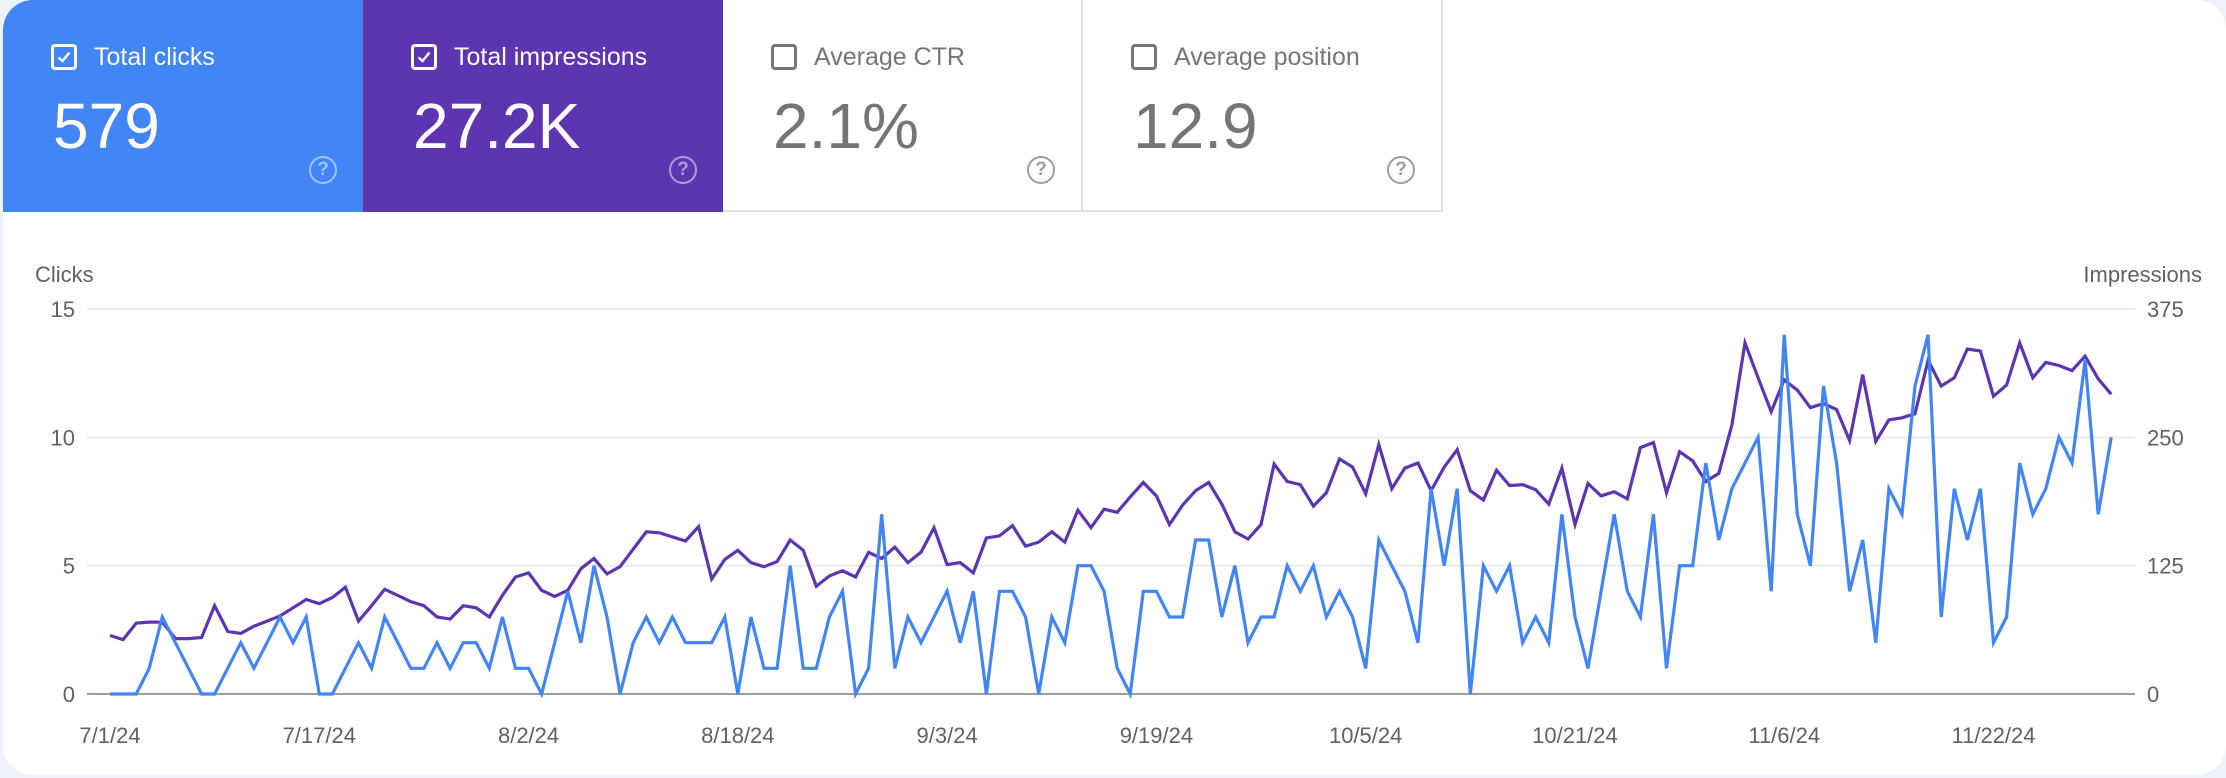  What do you see at coordinates (2142, 274) in the screenshot?
I see `right-axis-title: Impressions` at bounding box center [2142, 274].